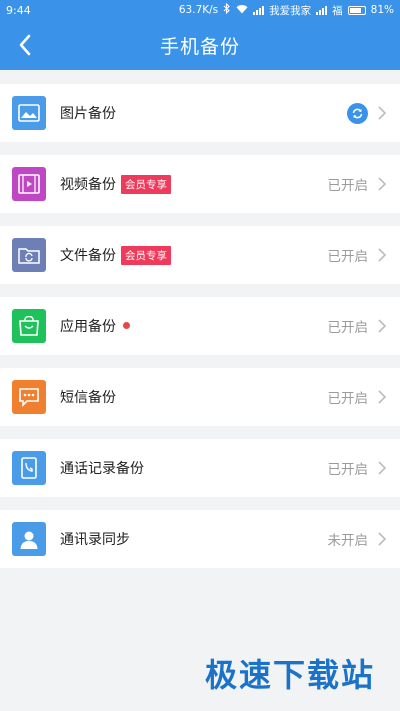 Image resolution: width=400 pixels, height=711 pixels. I want to click on battery-fill, so click(355, 10).